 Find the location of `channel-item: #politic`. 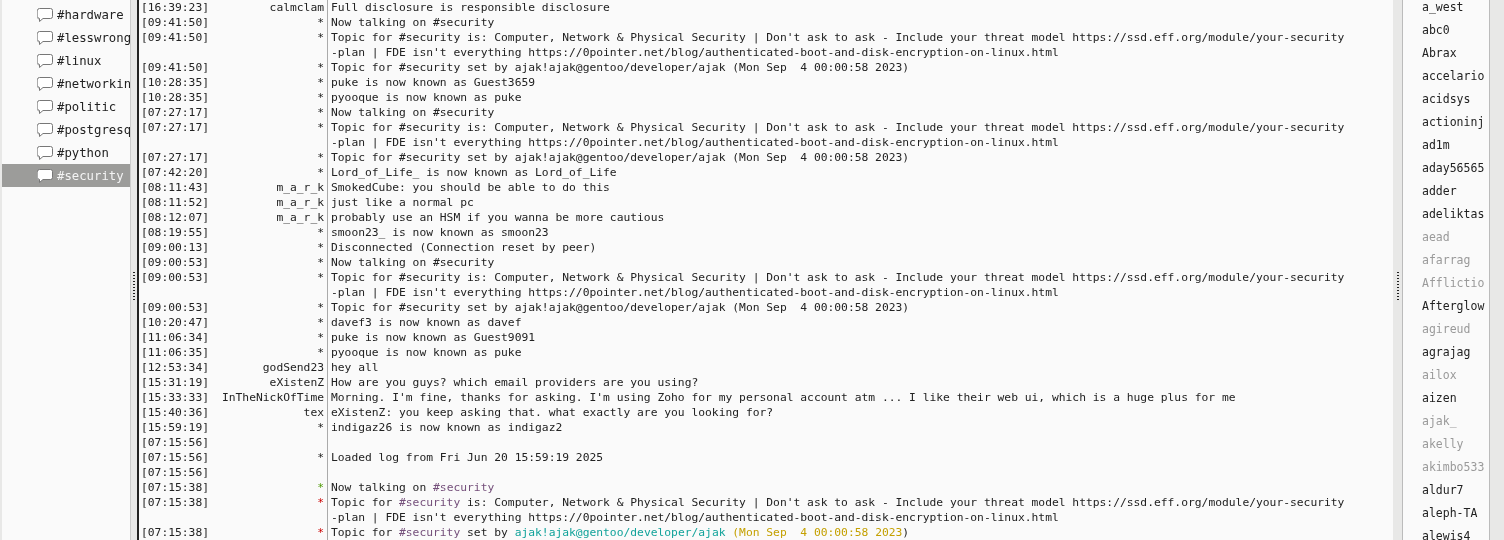

channel-item: #politic is located at coordinates (66, 106).